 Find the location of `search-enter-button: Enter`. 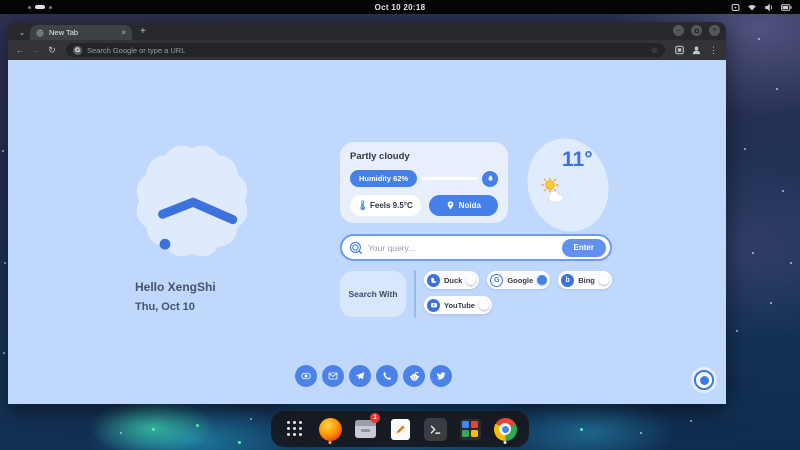

search-enter-button: Enter is located at coordinates (583, 247).